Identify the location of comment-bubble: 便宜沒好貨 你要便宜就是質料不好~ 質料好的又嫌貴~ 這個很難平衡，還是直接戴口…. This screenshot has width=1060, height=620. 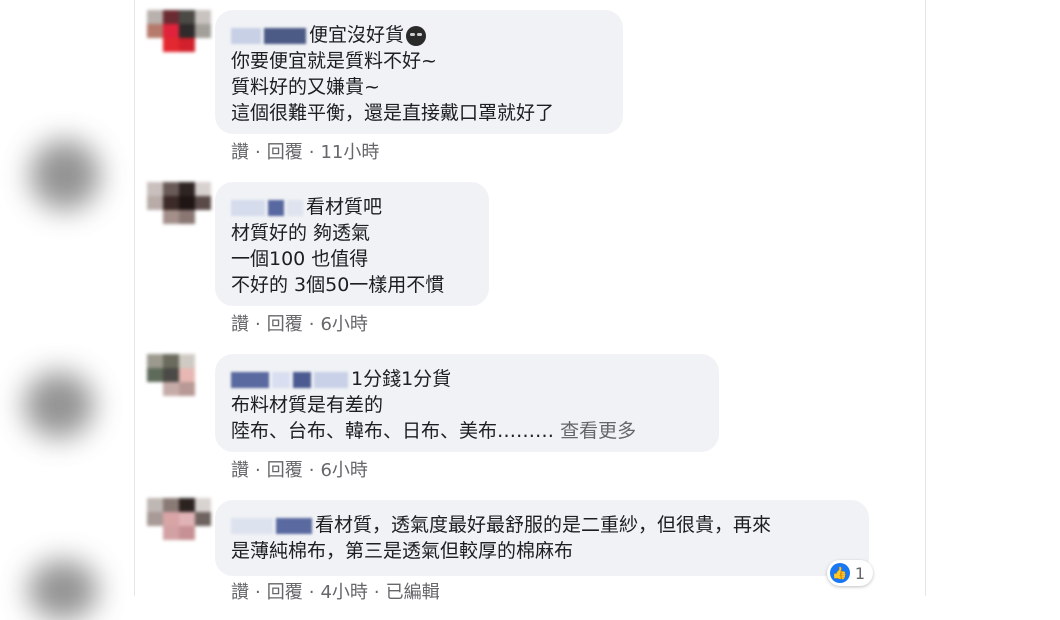
(419, 72).